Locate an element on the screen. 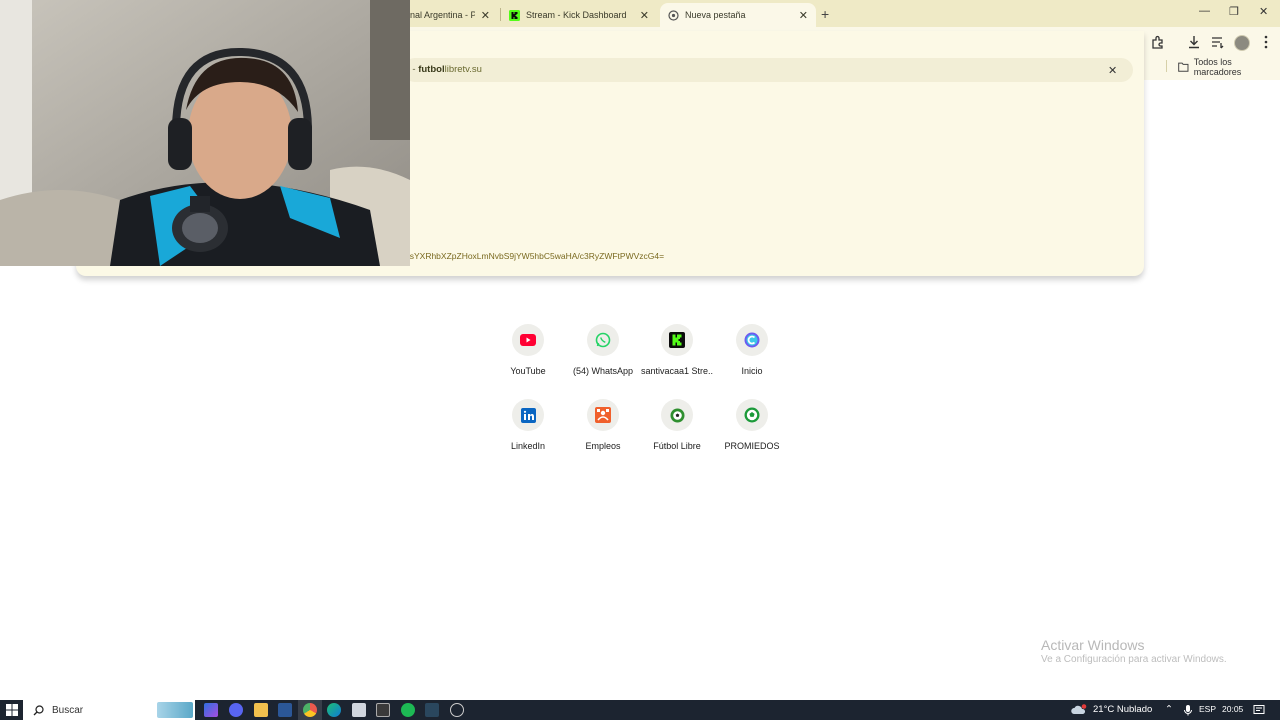  taskbar-search: Buscar is located at coordinates (109, 710).